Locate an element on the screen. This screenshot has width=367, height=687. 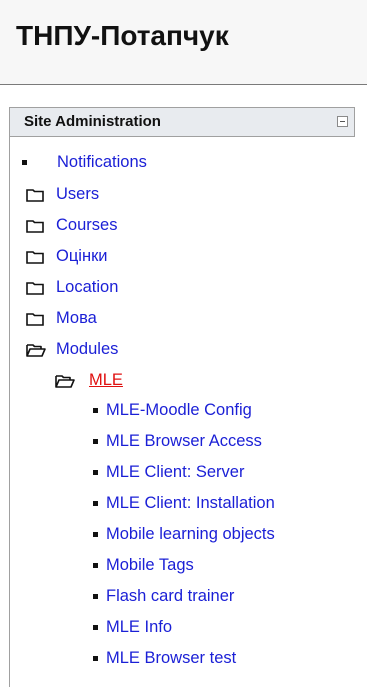
tree-item-label: Flash card trainer is located at coordinates (170, 596).